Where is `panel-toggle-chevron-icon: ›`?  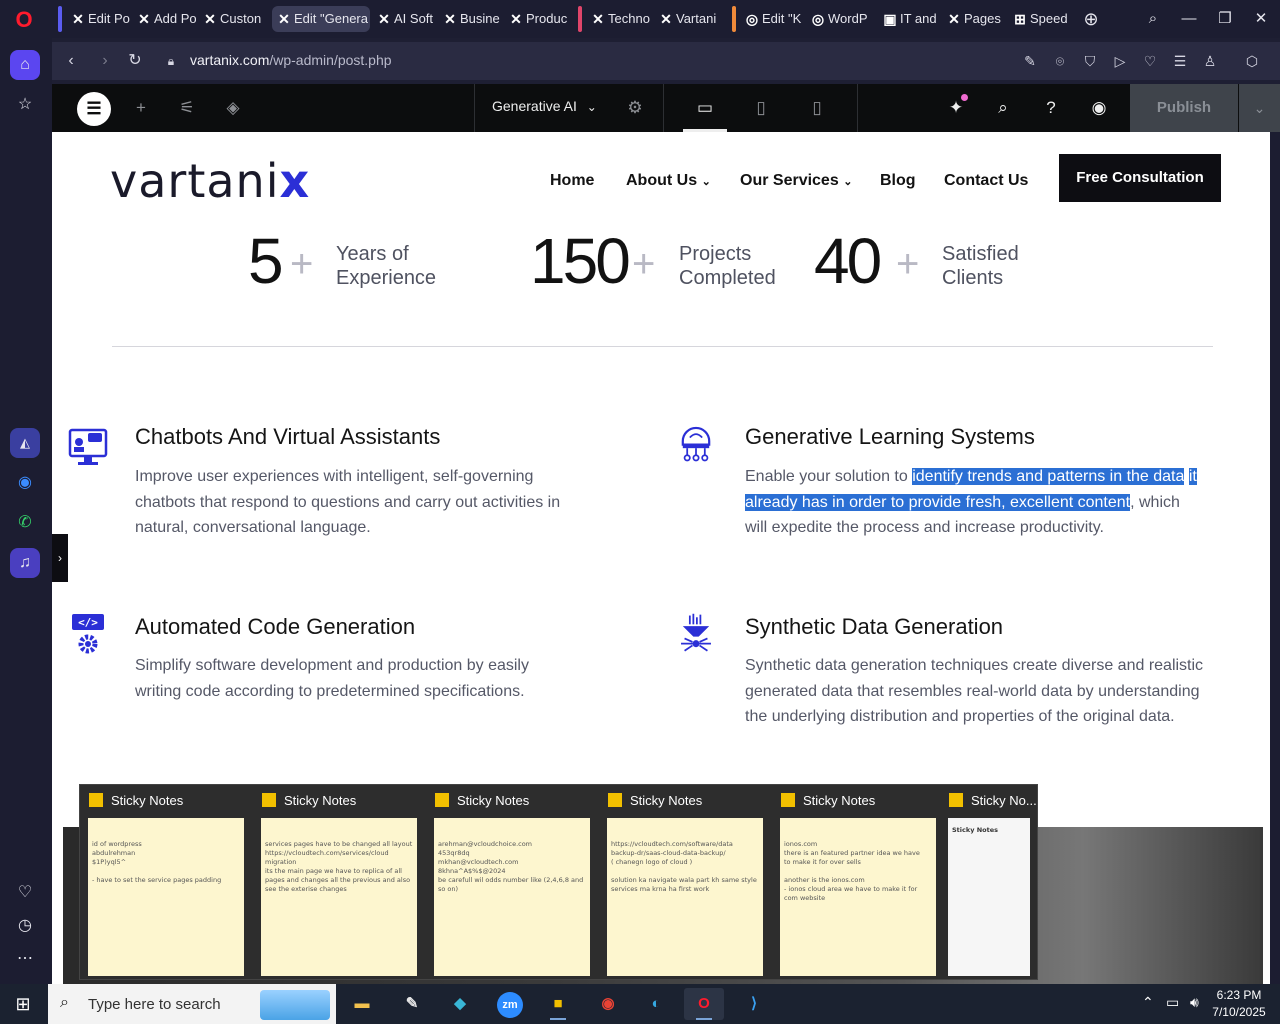
panel-toggle-chevron-icon: › is located at coordinates (60, 558).